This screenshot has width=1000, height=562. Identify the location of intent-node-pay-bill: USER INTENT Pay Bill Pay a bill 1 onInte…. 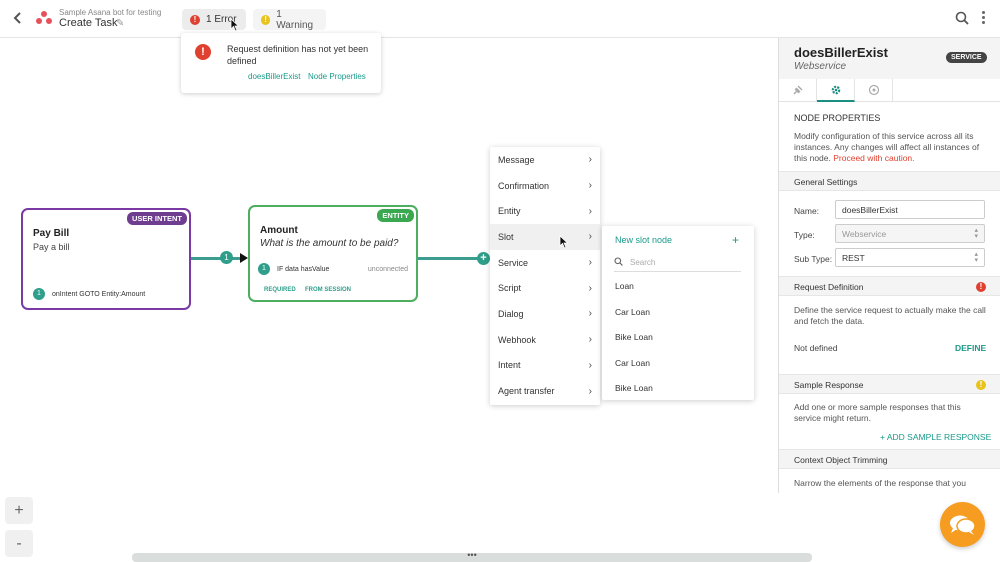
(106, 259).